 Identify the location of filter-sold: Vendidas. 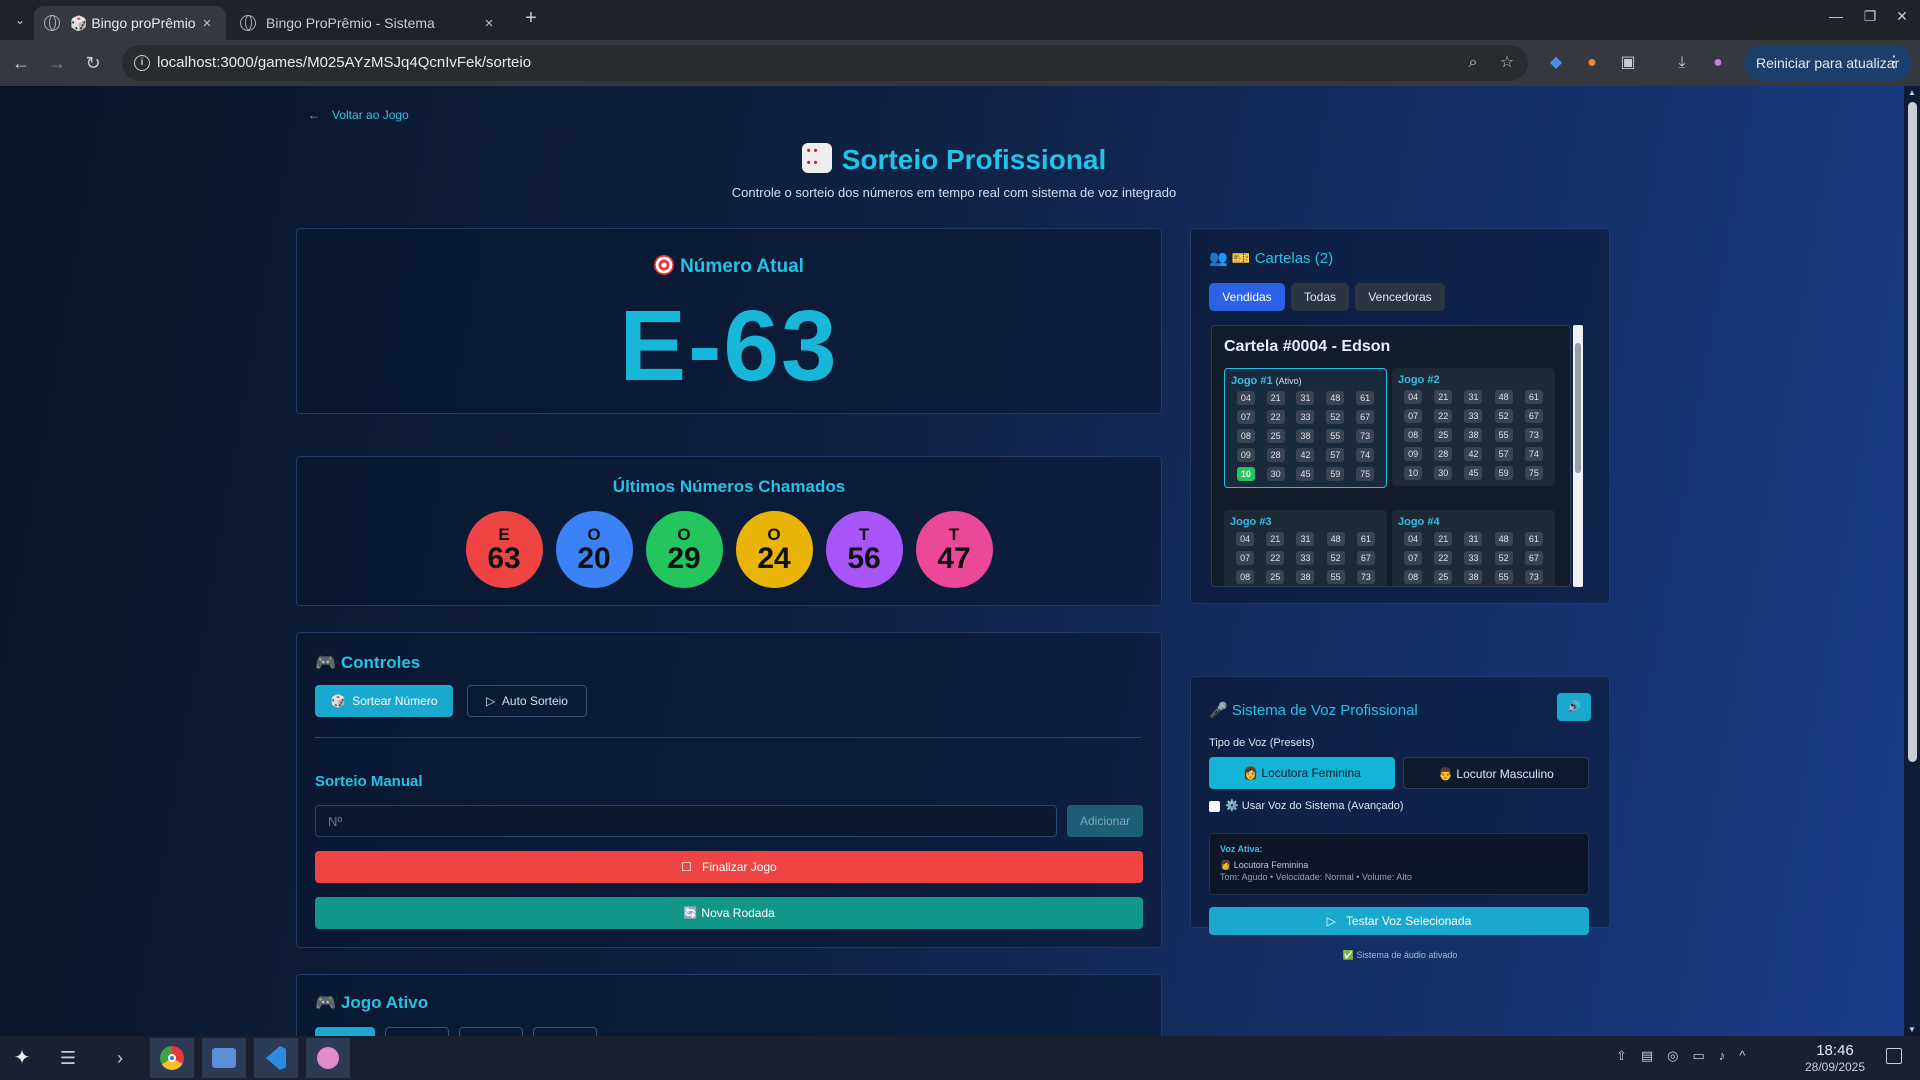
(1247, 297).